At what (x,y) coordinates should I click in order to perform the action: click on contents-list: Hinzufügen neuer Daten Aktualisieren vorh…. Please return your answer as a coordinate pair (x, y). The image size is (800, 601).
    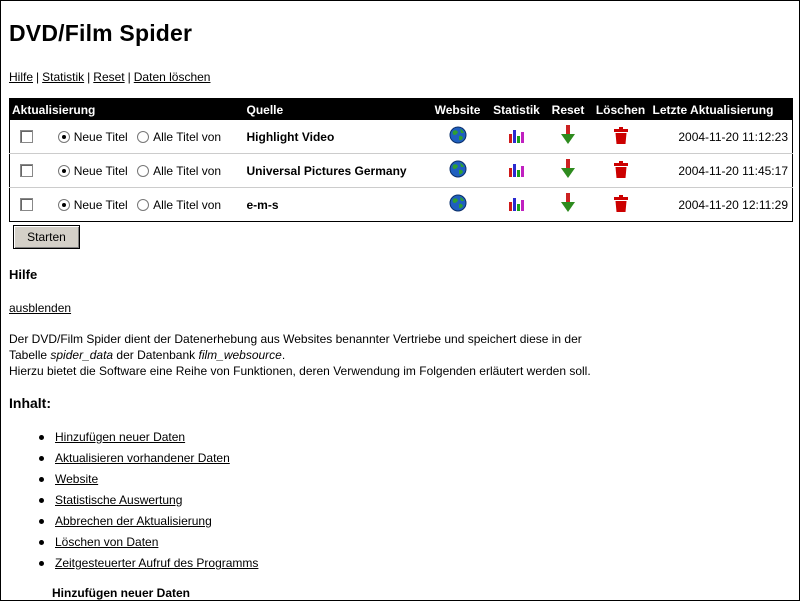
    Looking at the image, I should click on (148, 503).